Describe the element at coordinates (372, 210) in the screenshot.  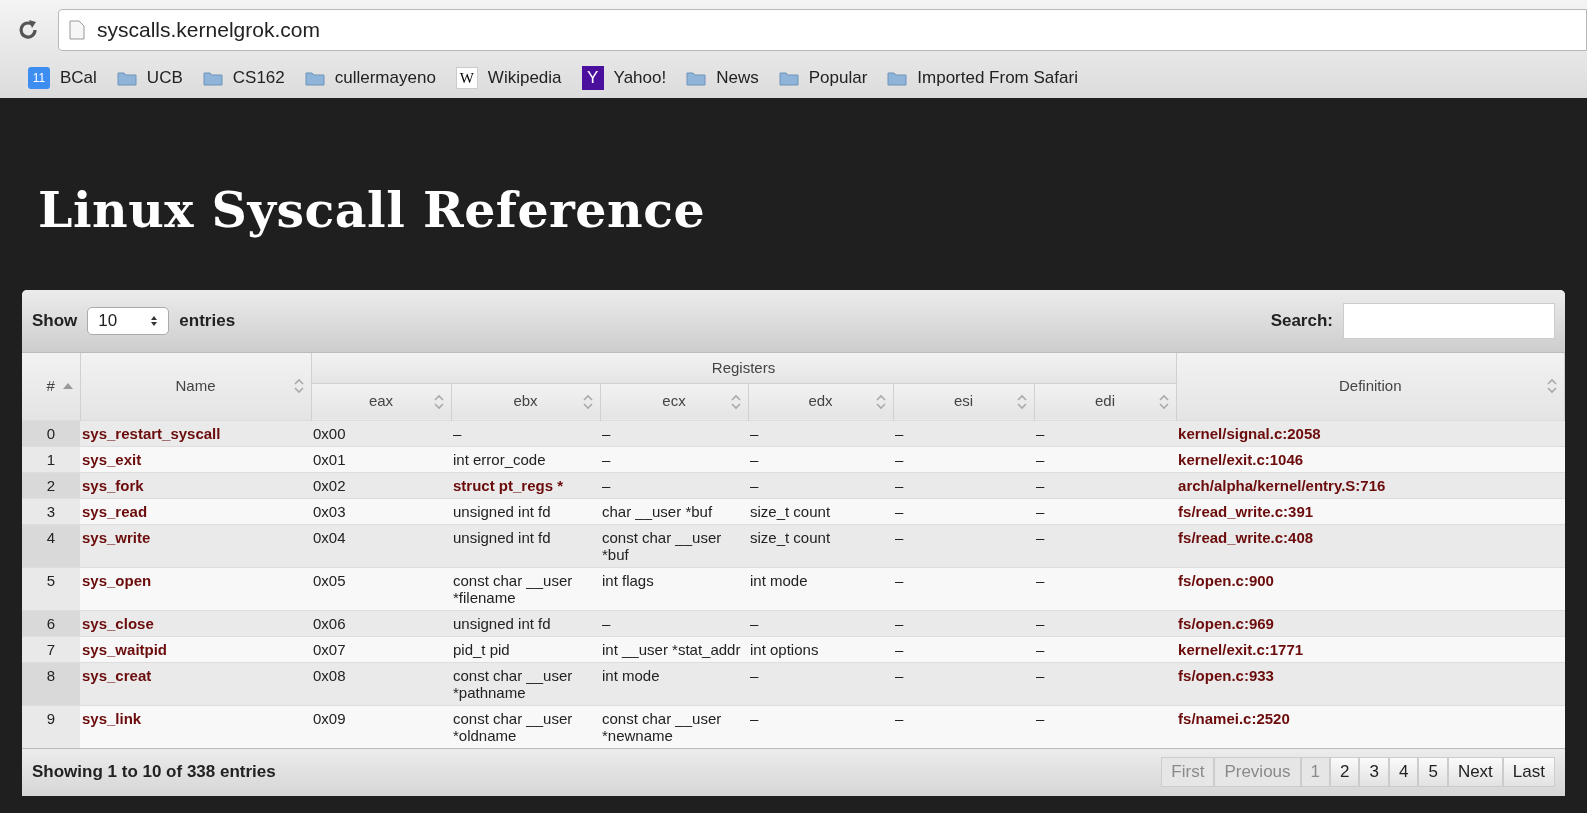
I see `page-title: Linux Syscall Reference` at that location.